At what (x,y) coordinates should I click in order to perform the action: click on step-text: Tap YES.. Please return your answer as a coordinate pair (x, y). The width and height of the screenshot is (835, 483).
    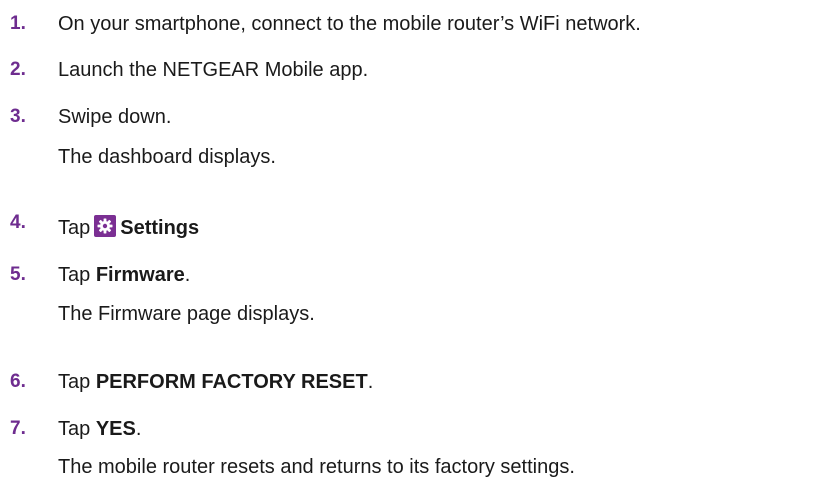
    Looking at the image, I should click on (99, 429).